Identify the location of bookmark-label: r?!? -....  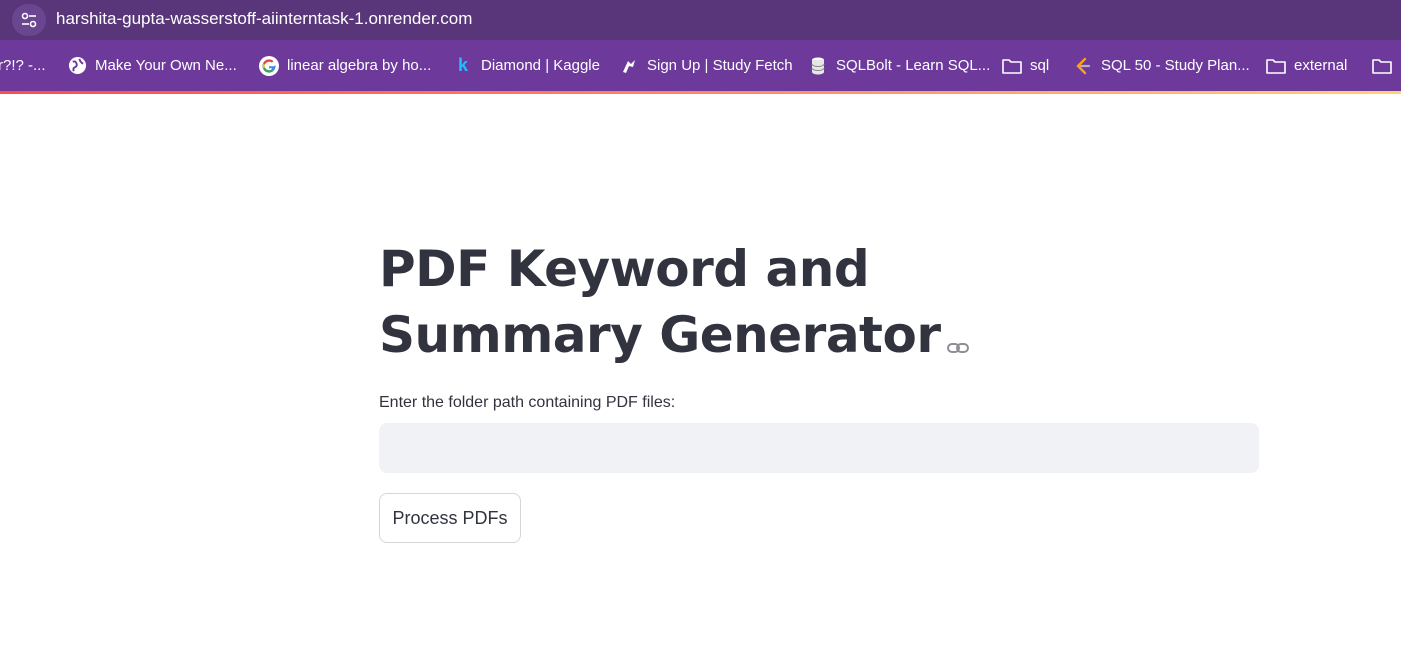
(23, 65).